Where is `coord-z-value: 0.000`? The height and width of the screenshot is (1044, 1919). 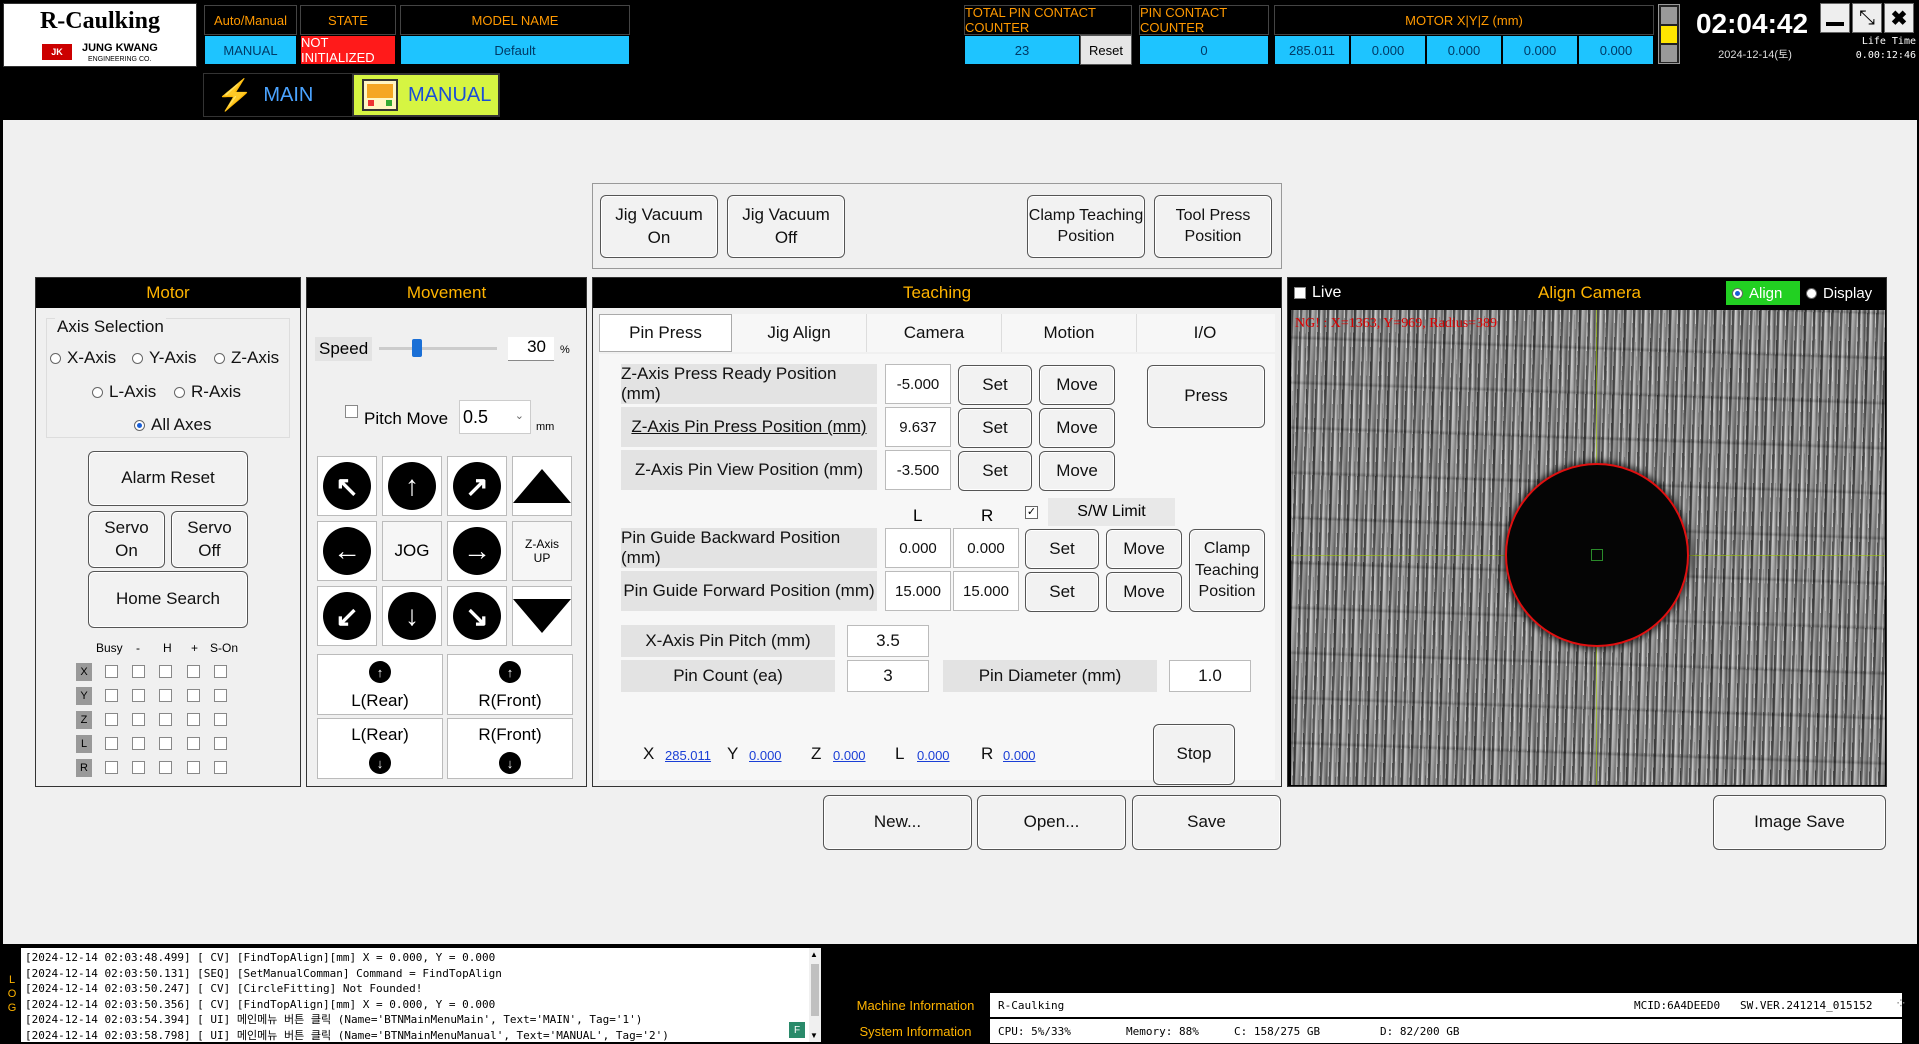
coord-z-value: 0.000 is located at coordinates (849, 755).